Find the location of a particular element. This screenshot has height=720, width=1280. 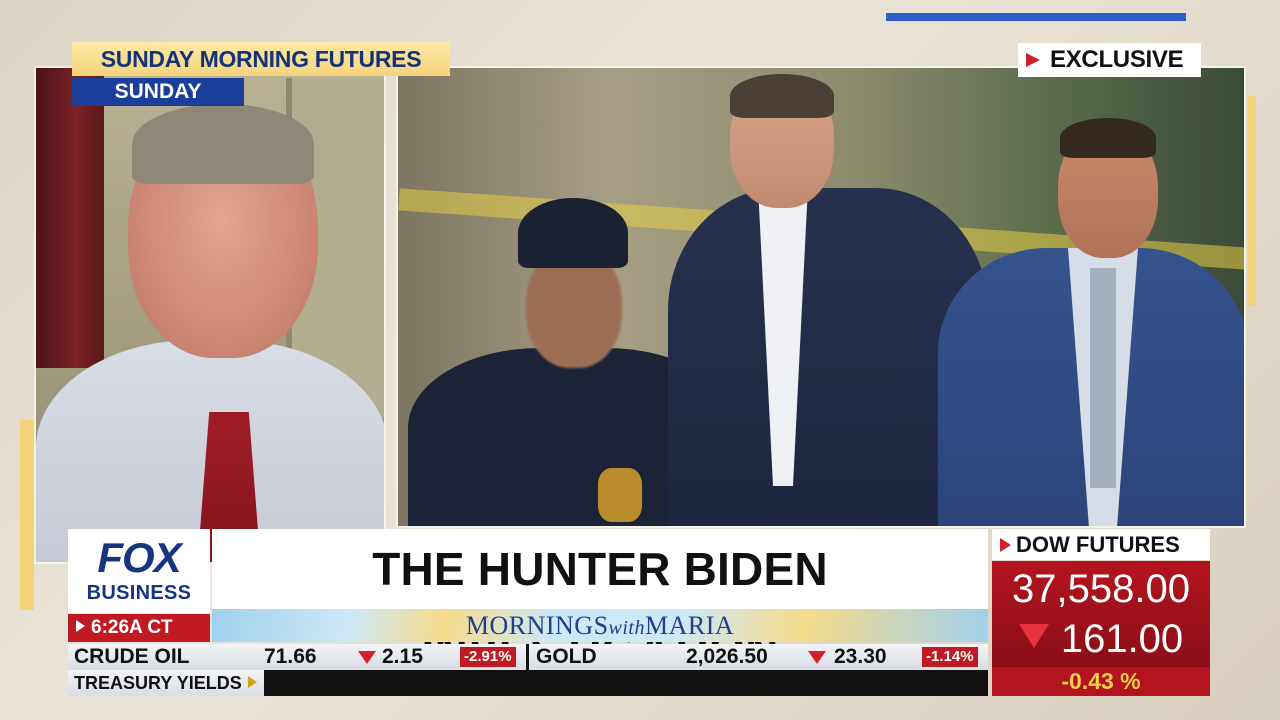

background-curtain is located at coordinates (70, 218).